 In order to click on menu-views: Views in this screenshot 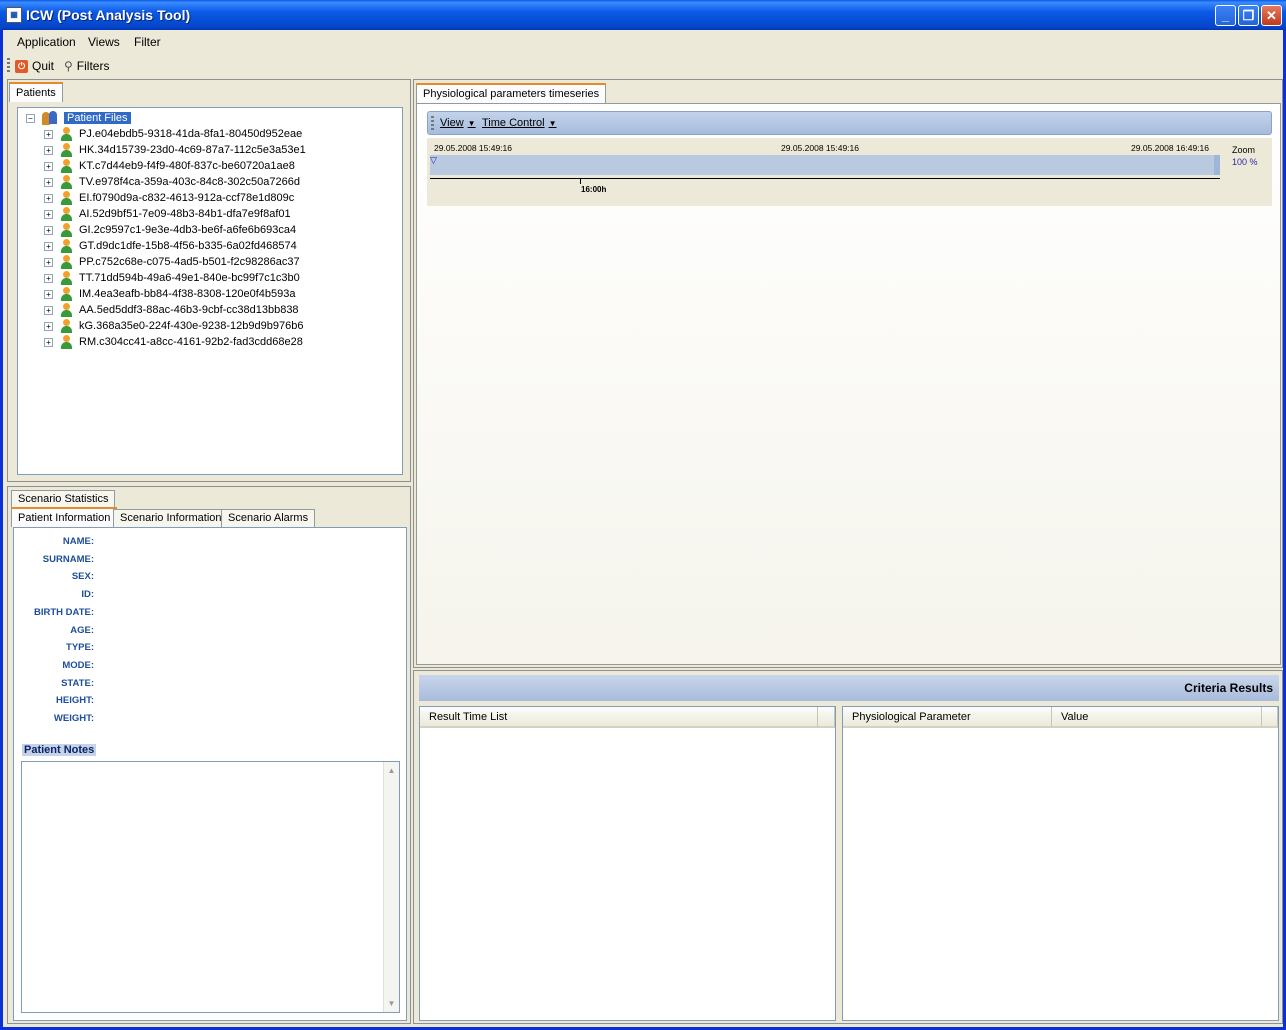, I will do `click(104, 42)`.